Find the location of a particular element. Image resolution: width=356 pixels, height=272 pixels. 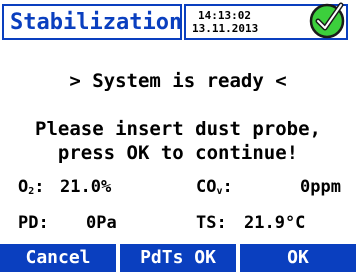

screen-title: Stabilization is located at coordinates (96, 22).